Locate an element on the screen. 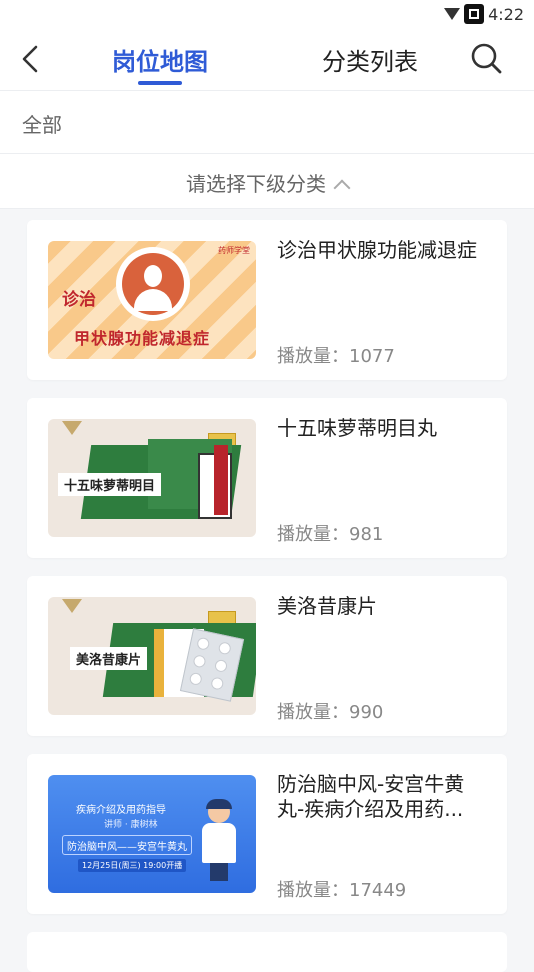  top-navigation: 岗位地图 分类列表 is located at coordinates (267, 59).